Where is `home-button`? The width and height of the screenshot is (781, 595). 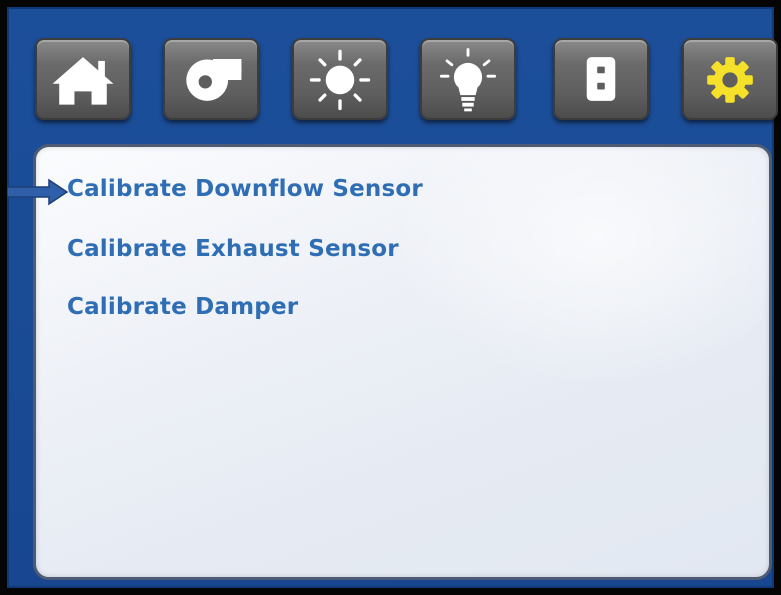
home-button is located at coordinates (83, 79).